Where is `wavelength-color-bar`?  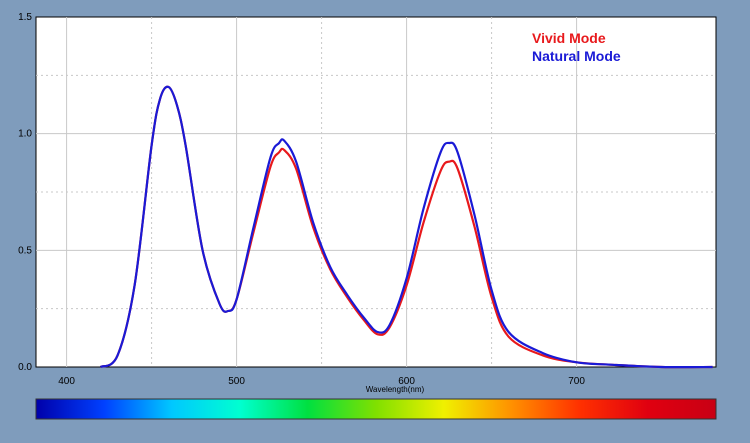
wavelength-color-bar is located at coordinates (376, 409).